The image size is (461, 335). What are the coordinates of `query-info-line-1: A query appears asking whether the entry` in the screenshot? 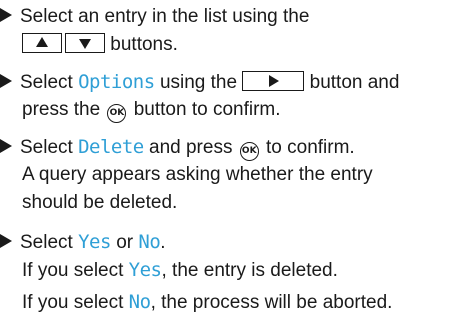 It's located at (197, 174).